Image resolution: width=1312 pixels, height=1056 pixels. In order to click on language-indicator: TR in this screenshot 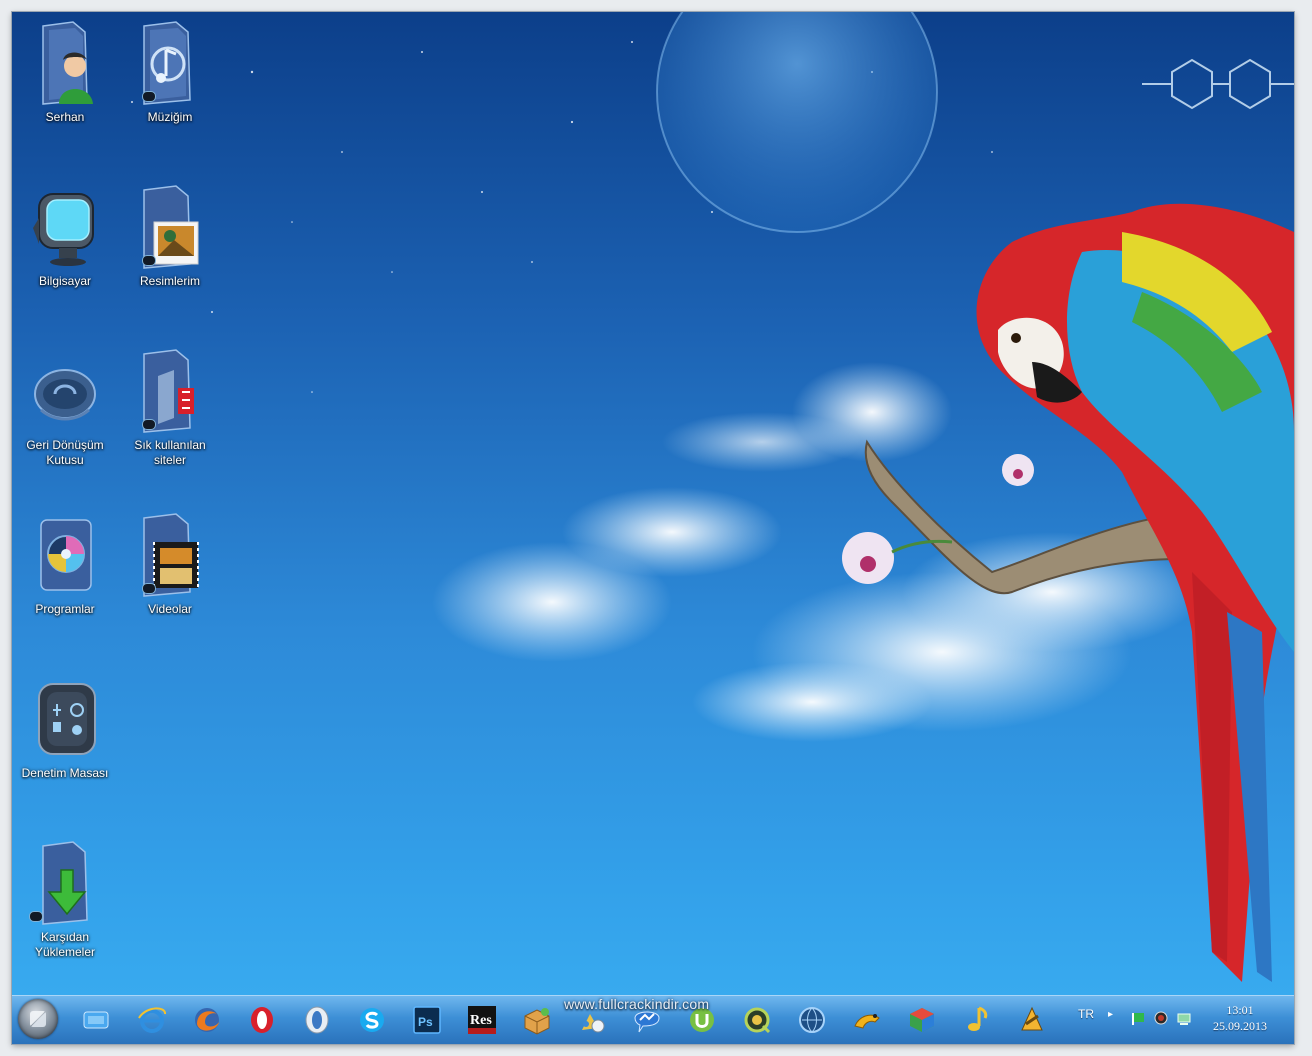, I will do `click(1086, 1014)`.